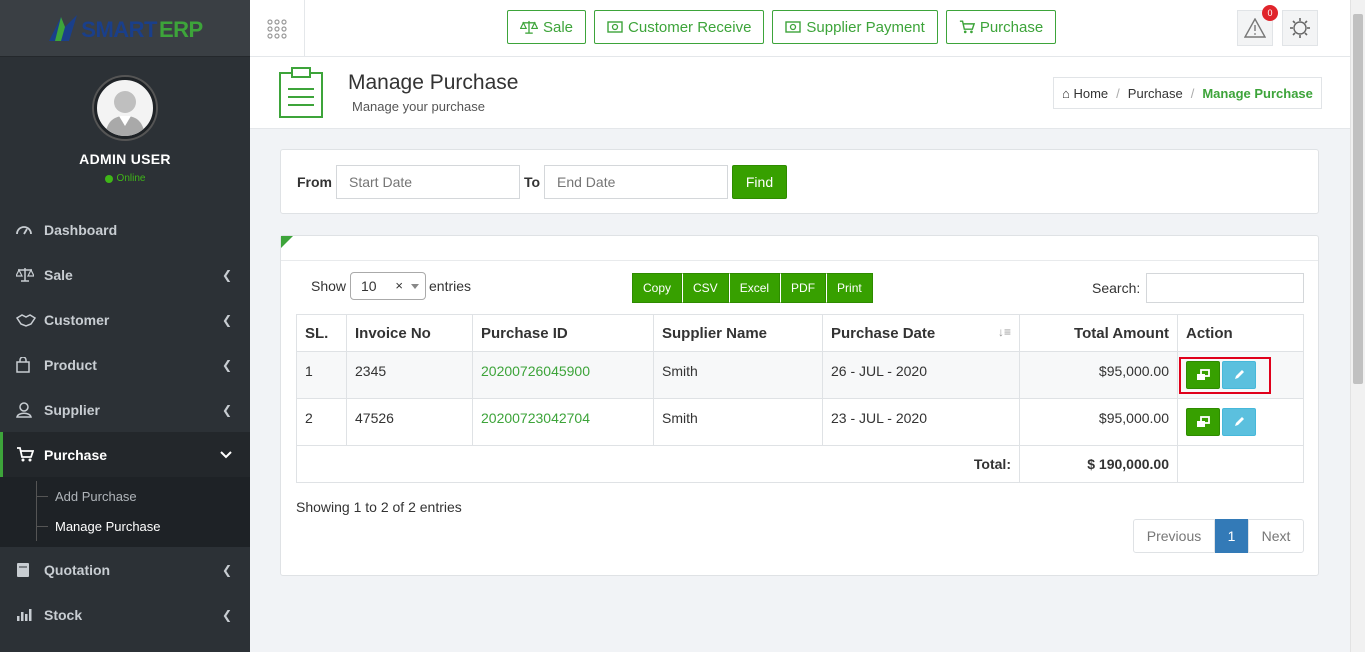  What do you see at coordinates (1203, 422) in the screenshot?
I see `view-details-button` at bounding box center [1203, 422].